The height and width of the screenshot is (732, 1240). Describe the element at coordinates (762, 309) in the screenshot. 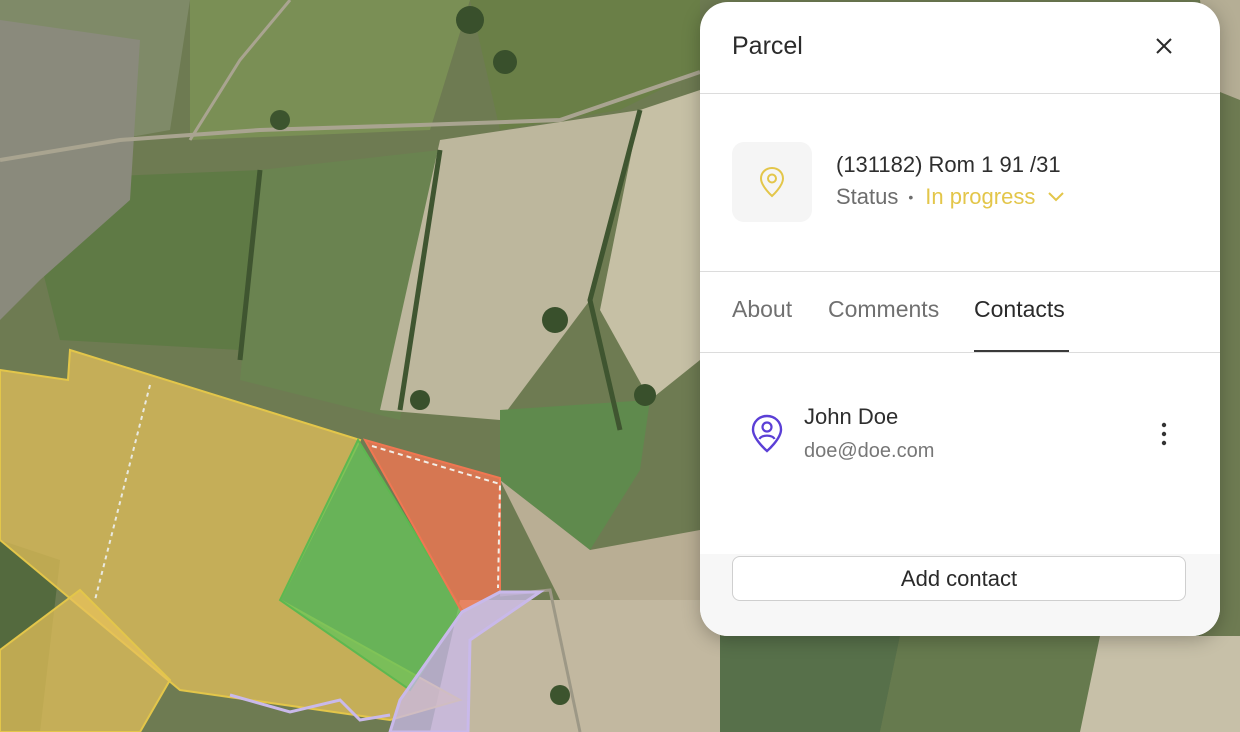

I see `tab-about: About` at that location.